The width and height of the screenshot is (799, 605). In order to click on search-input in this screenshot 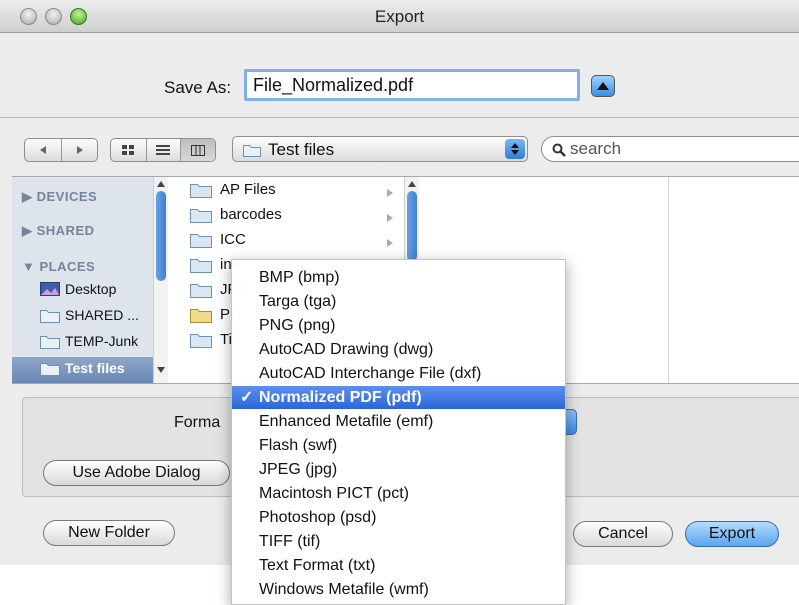, I will do `click(670, 149)`.